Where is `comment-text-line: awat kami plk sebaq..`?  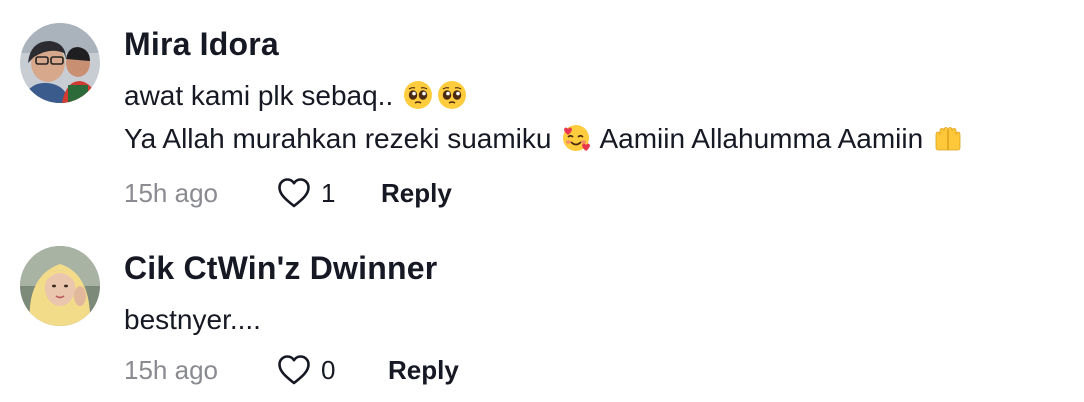
comment-text-line: awat kami plk sebaq.. is located at coordinates (296, 96).